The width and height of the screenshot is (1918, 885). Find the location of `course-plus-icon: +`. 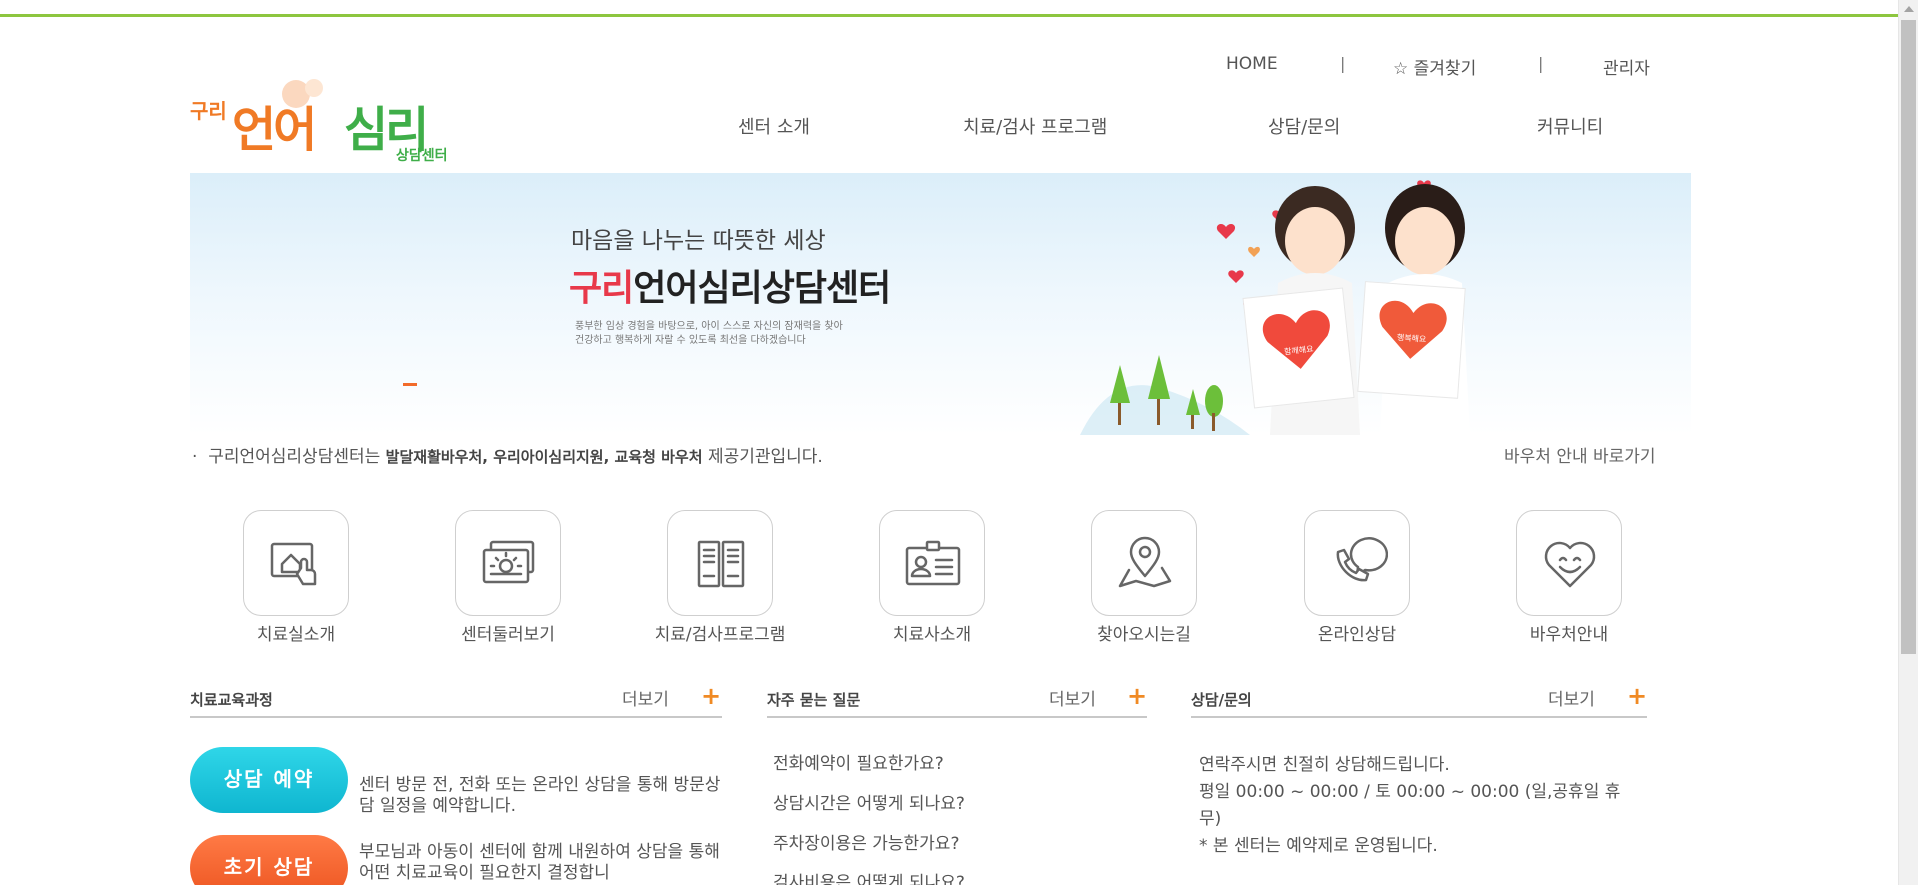

course-plus-icon: + is located at coordinates (711, 696).